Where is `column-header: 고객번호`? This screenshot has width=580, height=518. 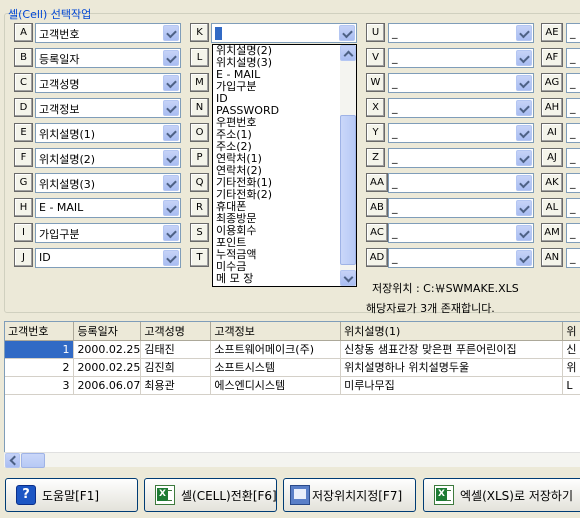
column-header: 고객번호 is located at coordinates (40, 331).